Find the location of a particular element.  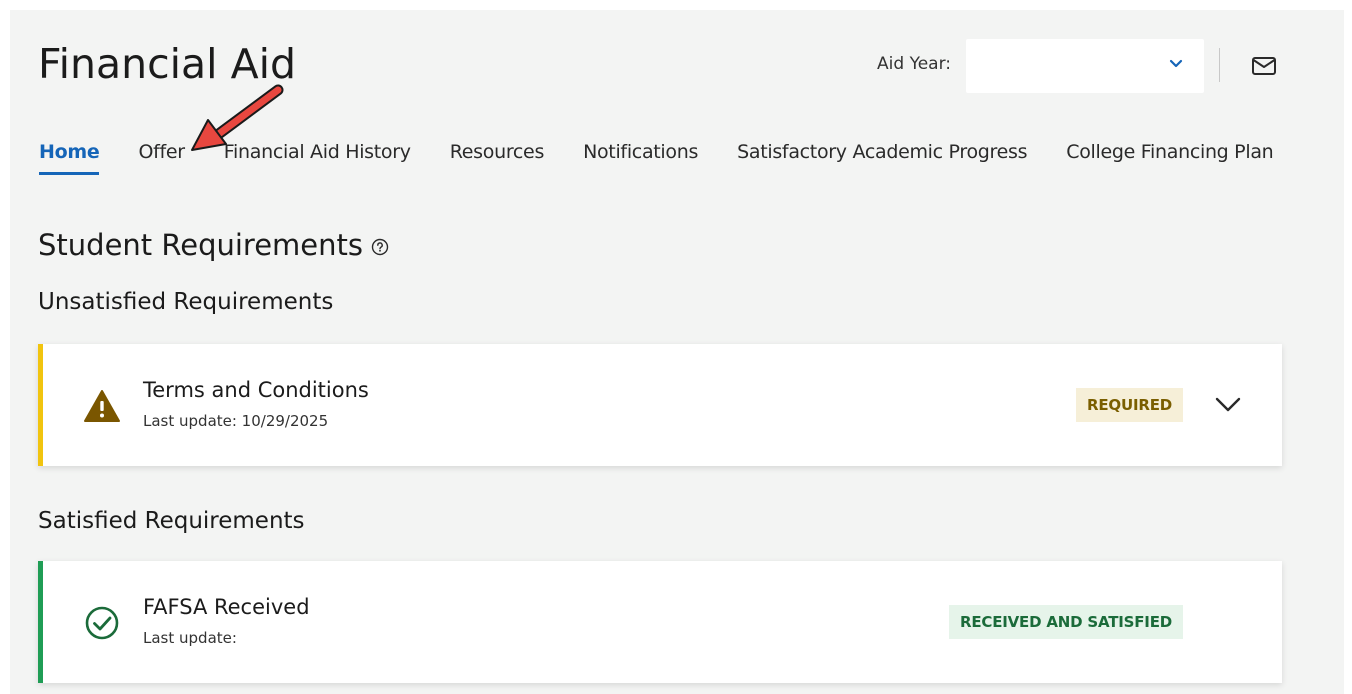

status-badge: RECEIVED AND SATISFIED is located at coordinates (1066, 622).